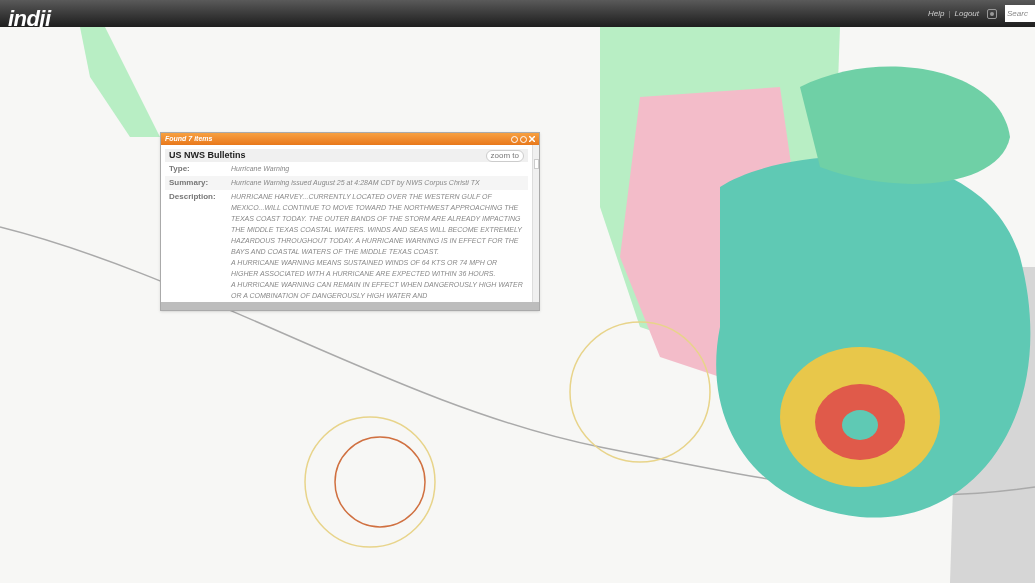 The height and width of the screenshot is (583, 1035). Describe the element at coordinates (992, 13) in the screenshot. I see `settings-icon` at that location.